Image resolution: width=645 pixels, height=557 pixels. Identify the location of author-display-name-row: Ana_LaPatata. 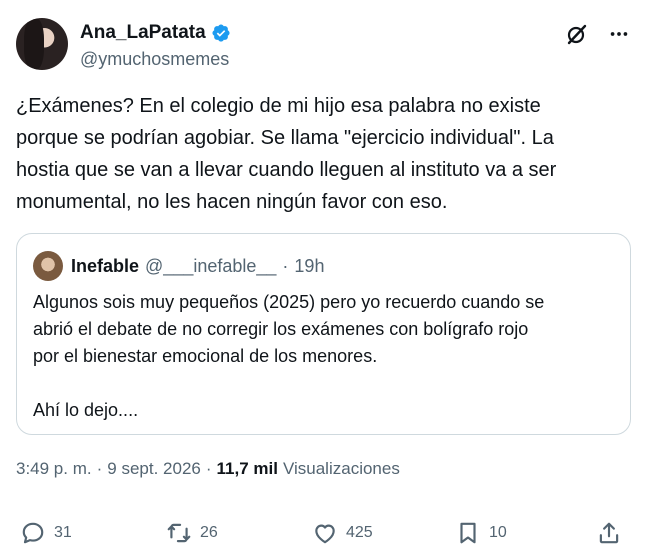
(155, 33).